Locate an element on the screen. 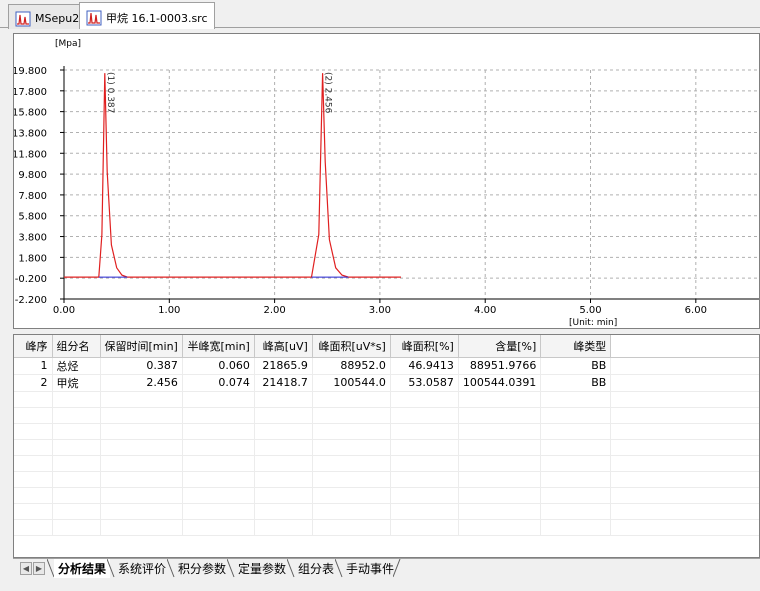 This screenshot has width=760, height=591. x-tick-label: 3.00 is located at coordinates (380, 310).